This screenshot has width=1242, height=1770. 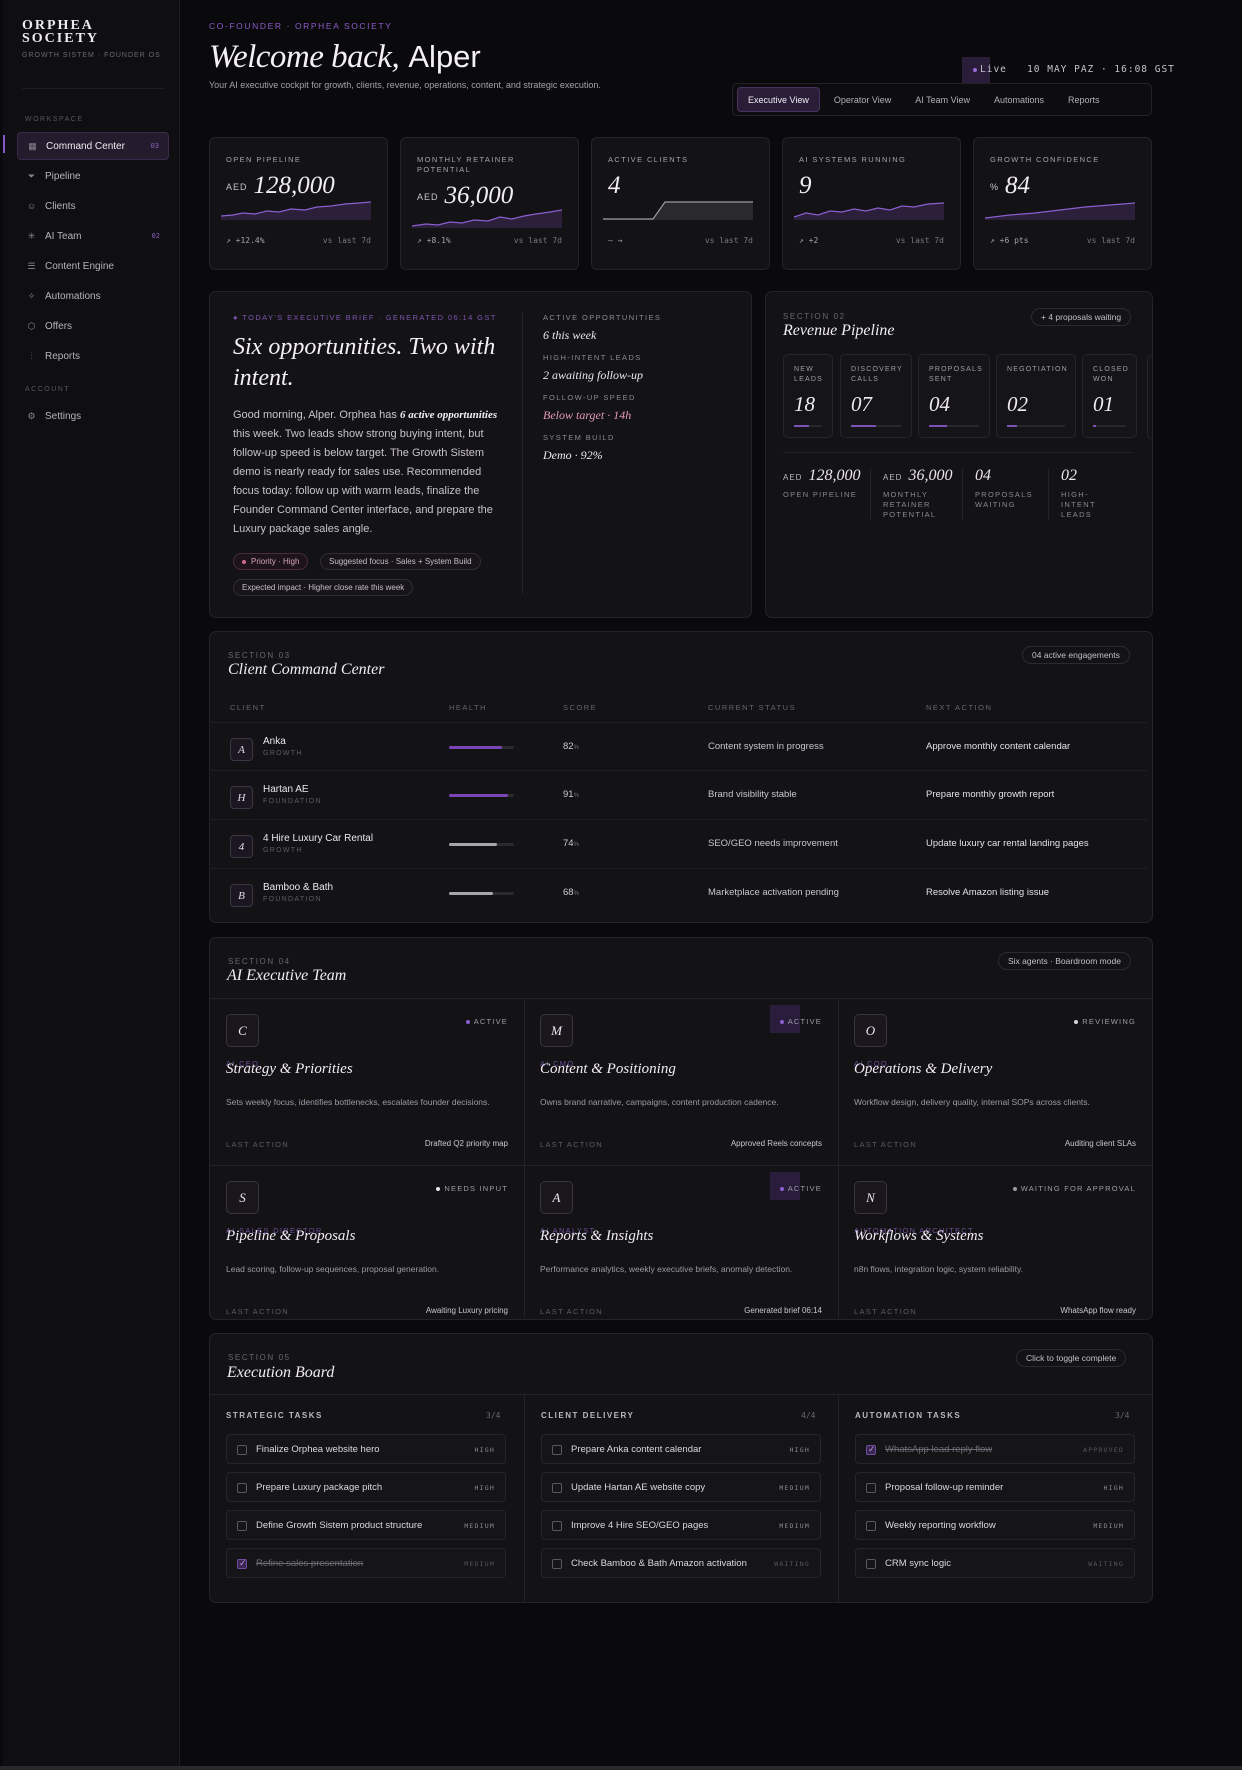 I want to click on sidebar-item-offers: ⬡ Offers, so click(x=93, y=326).